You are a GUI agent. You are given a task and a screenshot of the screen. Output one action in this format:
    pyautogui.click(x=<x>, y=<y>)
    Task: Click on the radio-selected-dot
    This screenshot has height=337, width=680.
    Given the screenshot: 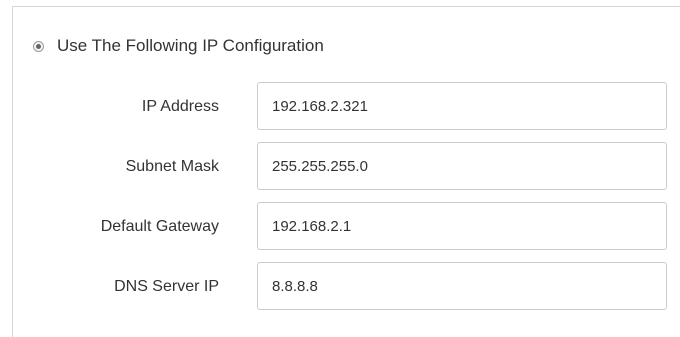 What is the action you would take?
    pyautogui.click(x=38, y=46)
    